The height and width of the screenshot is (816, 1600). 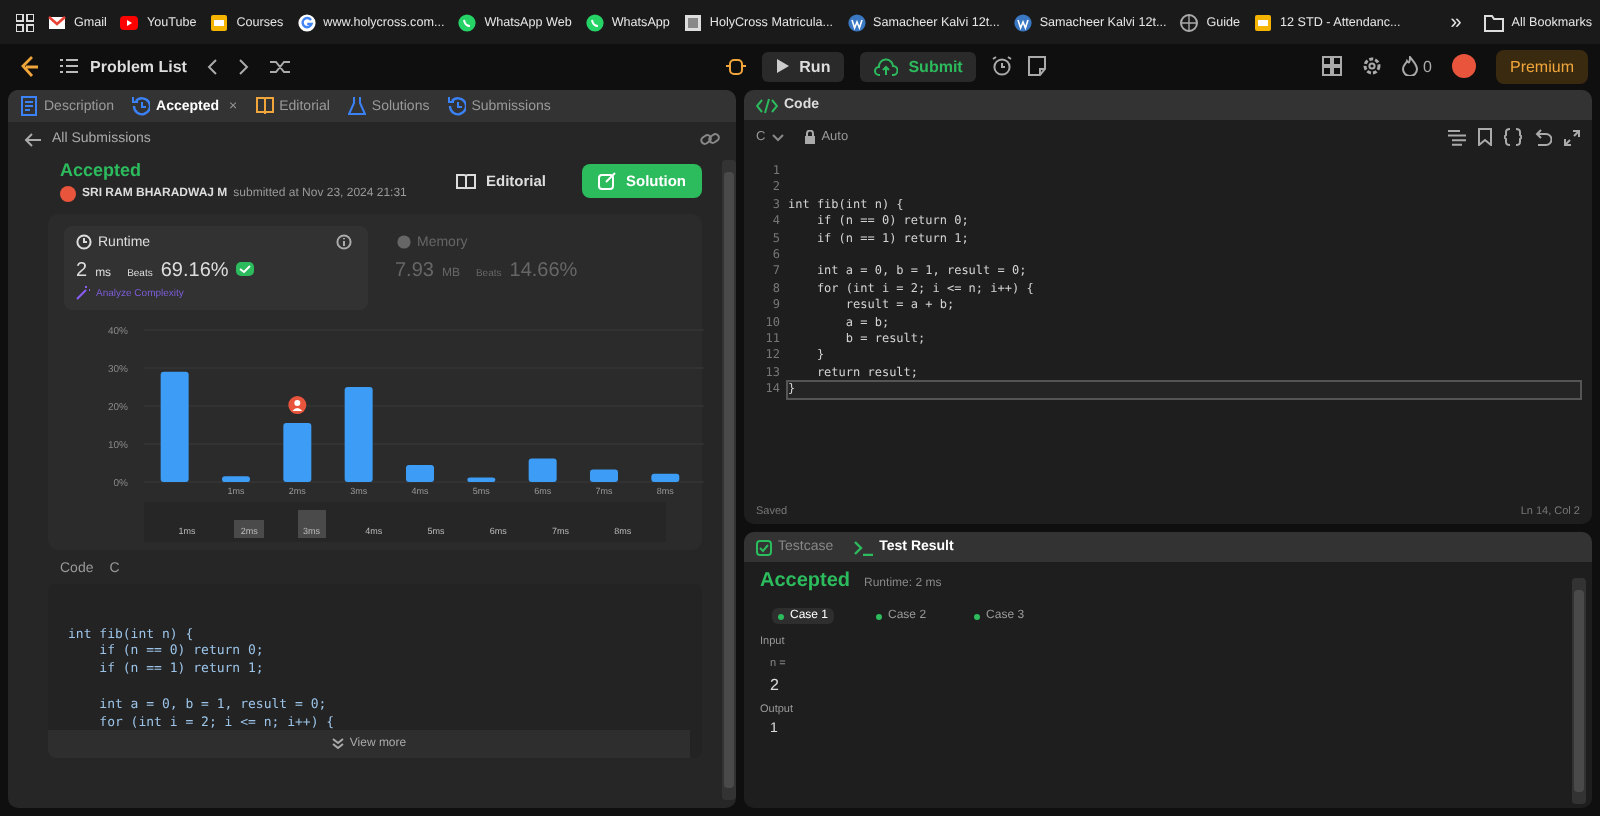 What do you see at coordinates (764, 547) in the screenshot?
I see `checkbox-icon` at bounding box center [764, 547].